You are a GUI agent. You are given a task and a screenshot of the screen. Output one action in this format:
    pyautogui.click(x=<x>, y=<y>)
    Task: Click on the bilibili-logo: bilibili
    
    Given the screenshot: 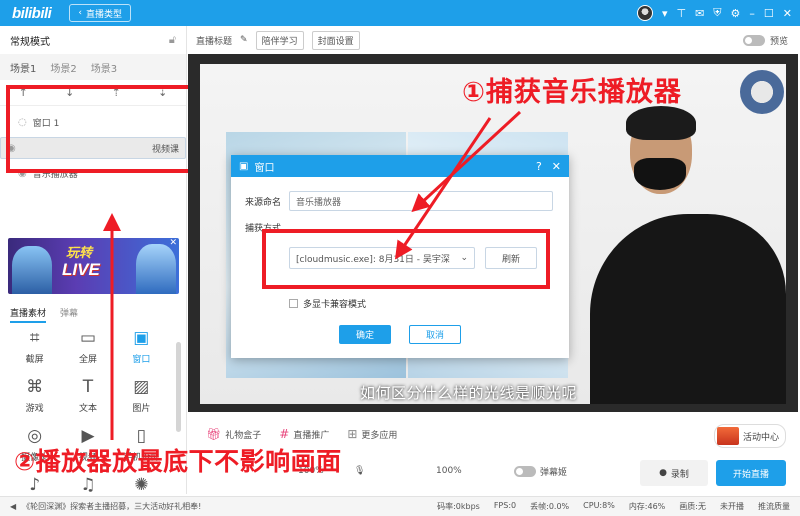 What is the action you would take?
    pyautogui.click(x=32, y=13)
    